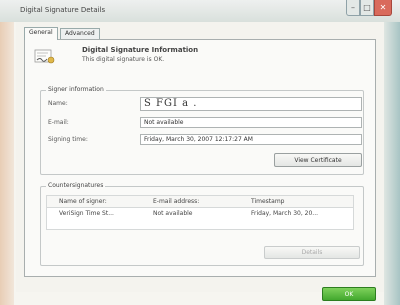 The width and height of the screenshot is (400, 305). What do you see at coordinates (63, 10) in the screenshot?
I see `window-title: Digital Signature Details` at bounding box center [63, 10].